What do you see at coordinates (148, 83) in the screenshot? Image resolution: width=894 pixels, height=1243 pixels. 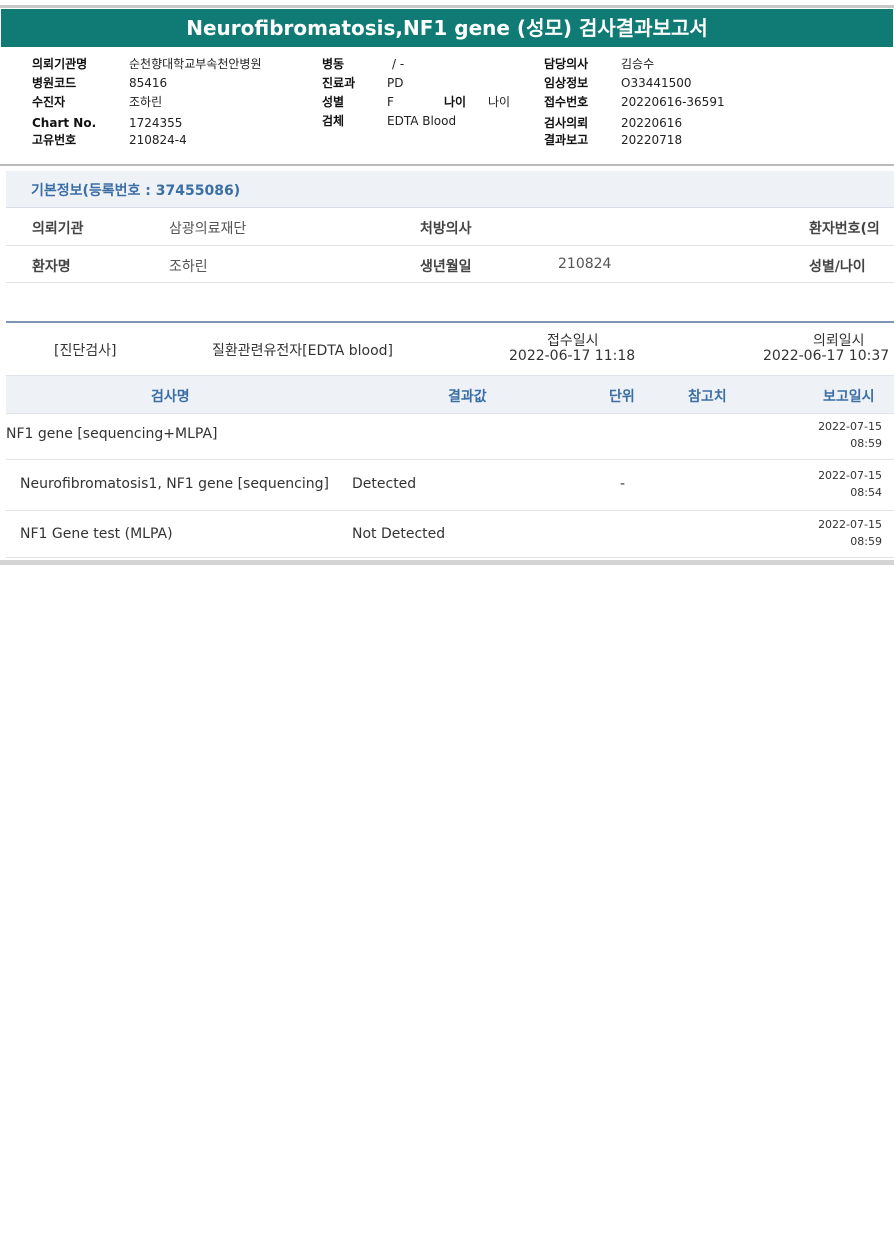 I see `value-hospital-code: 85416` at bounding box center [148, 83].